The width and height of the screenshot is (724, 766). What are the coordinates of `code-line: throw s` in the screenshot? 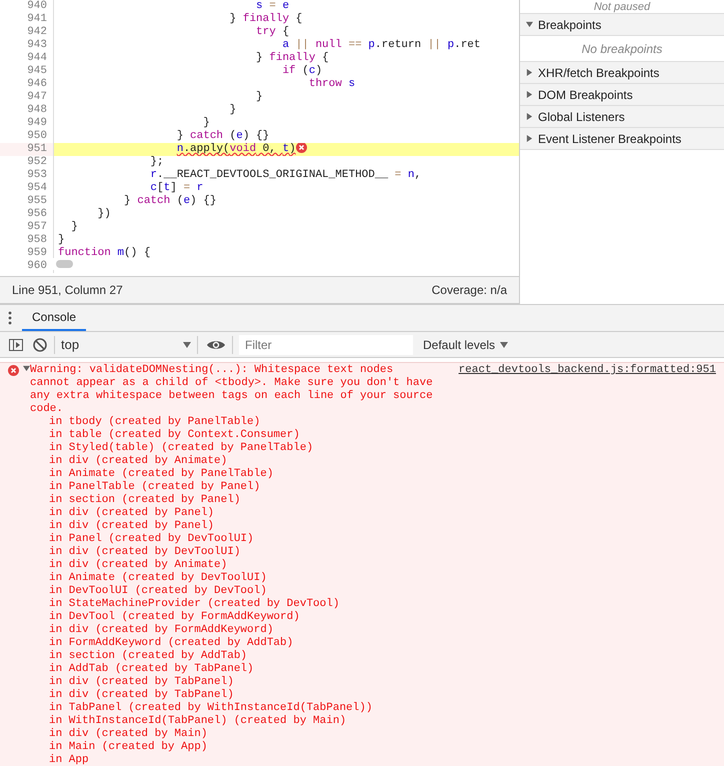 It's located at (332, 84).